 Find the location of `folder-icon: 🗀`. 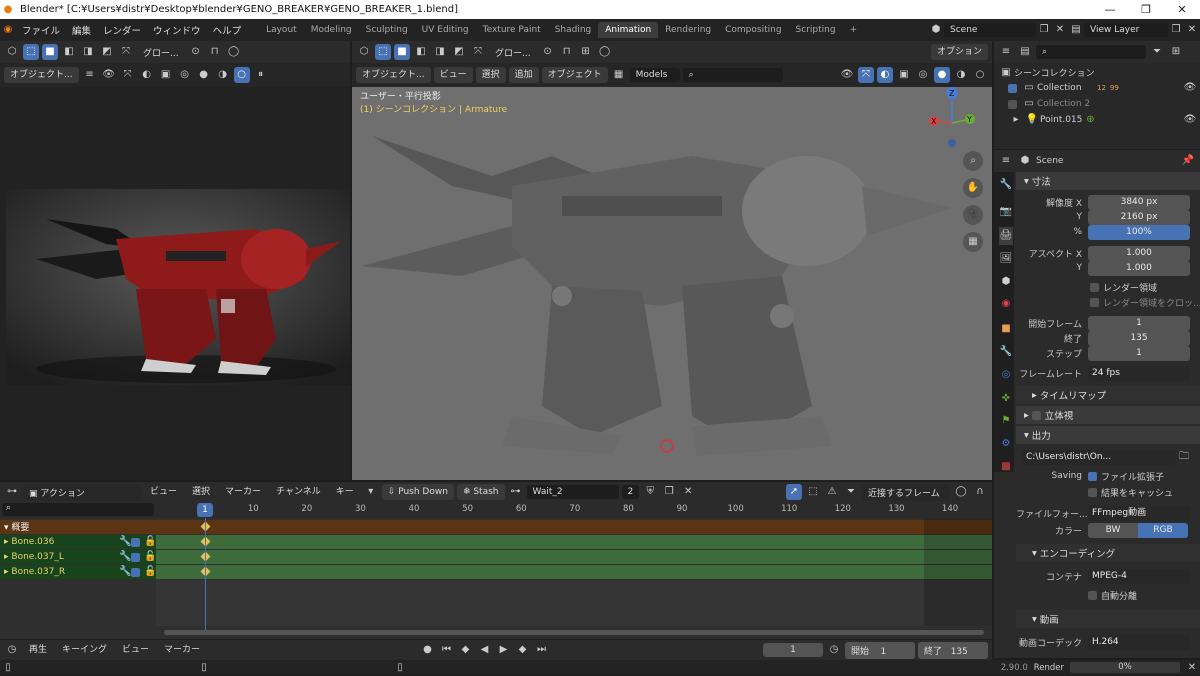

folder-icon: 🗀 is located at coordinates (1184, 457).